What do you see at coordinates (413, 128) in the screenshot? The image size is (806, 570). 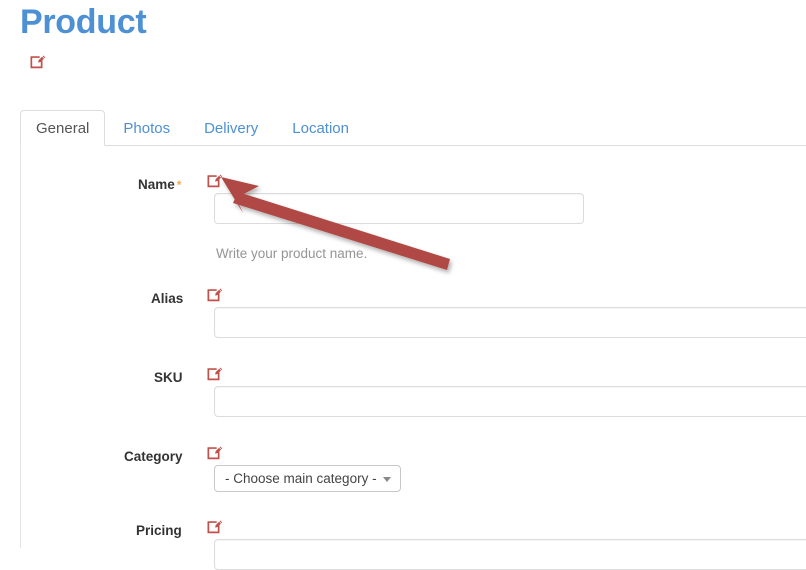 I see `tab-bar: General Photos Delivery Location` at bounding box center [413, 128].